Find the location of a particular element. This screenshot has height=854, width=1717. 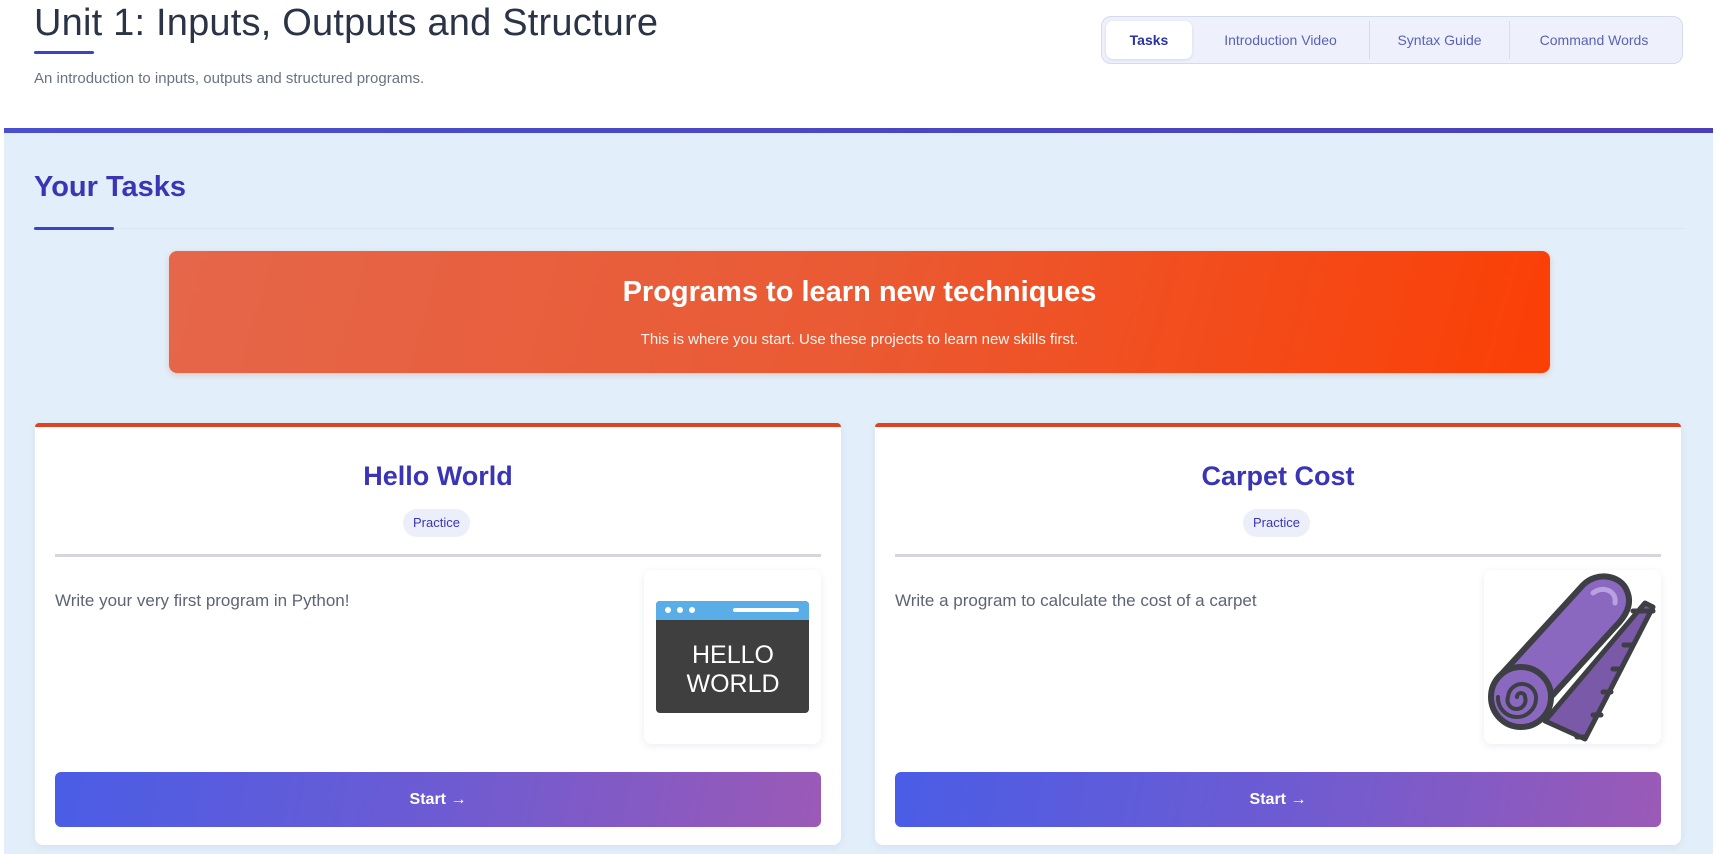

tab-tasks: Tasks is located at coordinates (1149, 40).